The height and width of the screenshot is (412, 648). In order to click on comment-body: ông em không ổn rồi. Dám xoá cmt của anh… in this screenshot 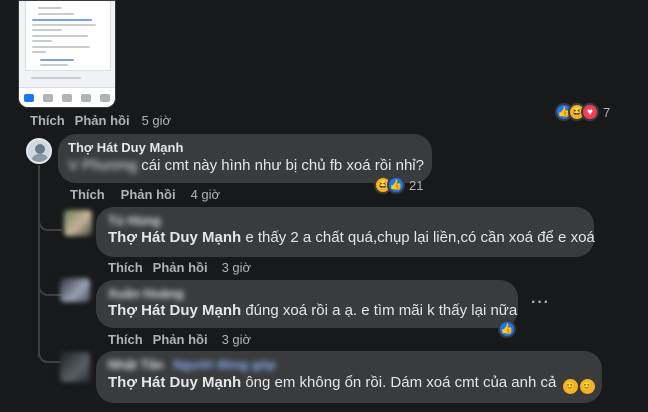, I will do `click(401, 382)`.